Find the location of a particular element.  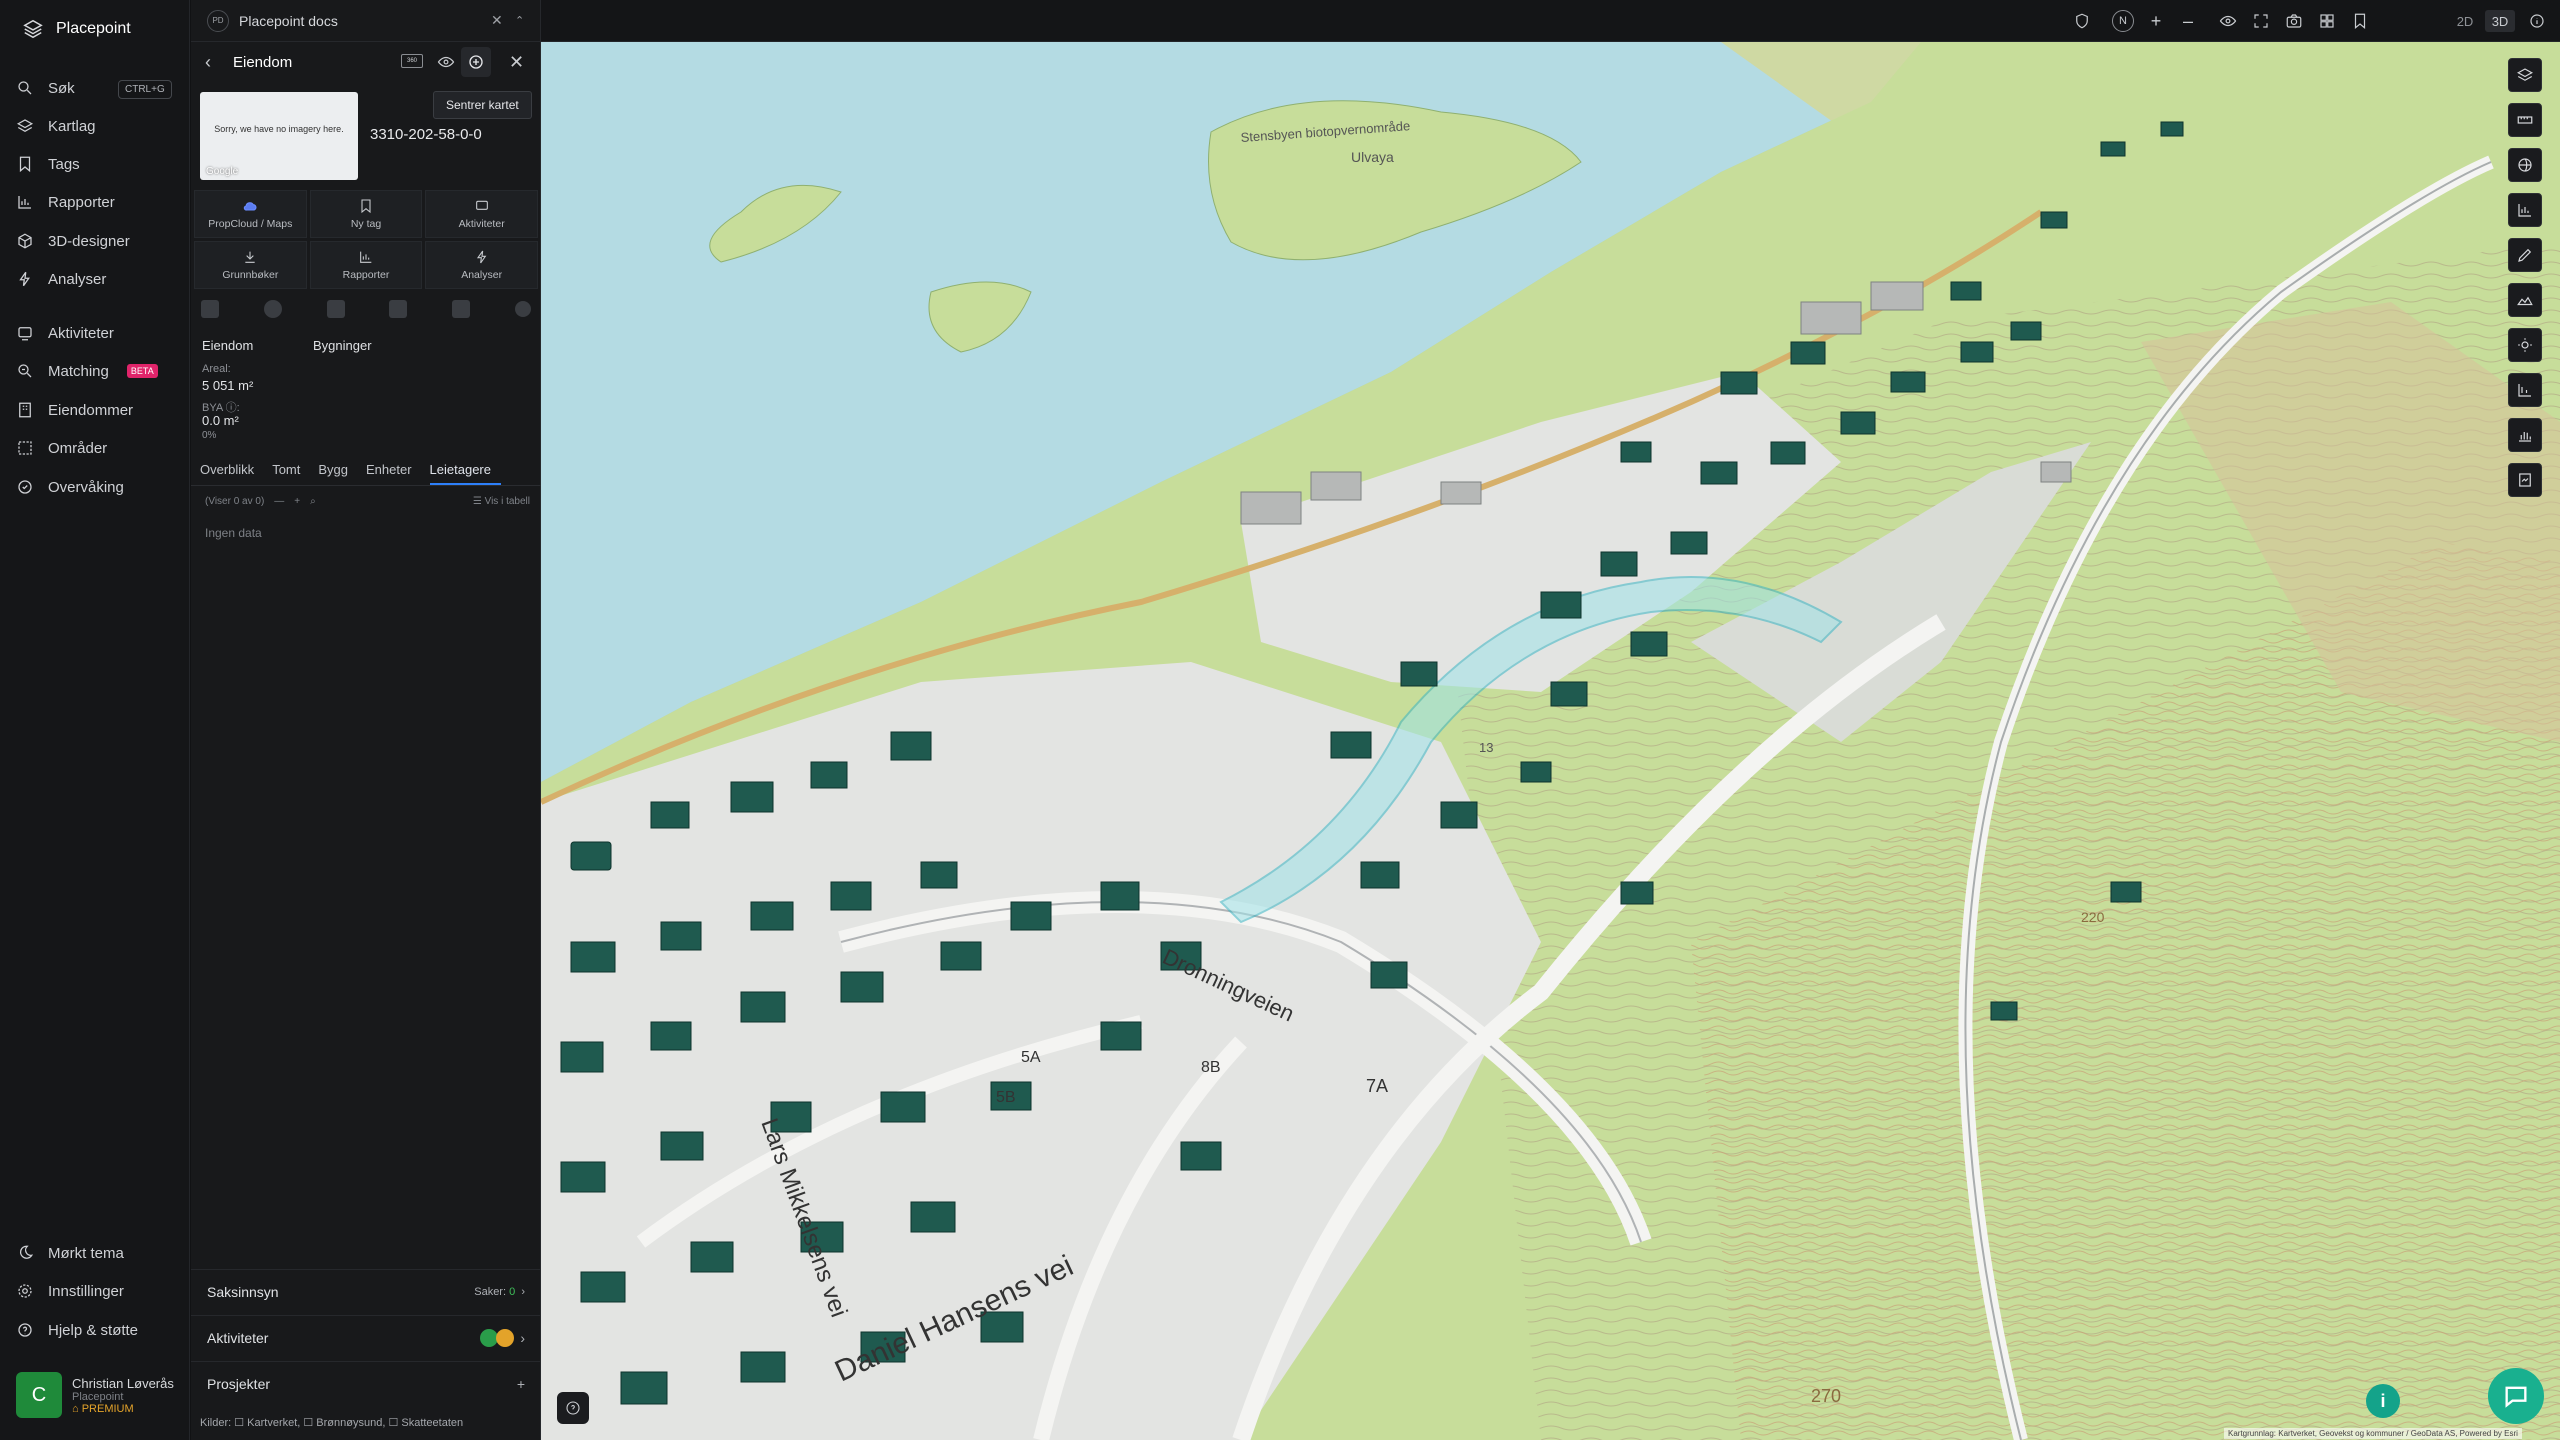

info-icon is located at coordinates (2537, 21).